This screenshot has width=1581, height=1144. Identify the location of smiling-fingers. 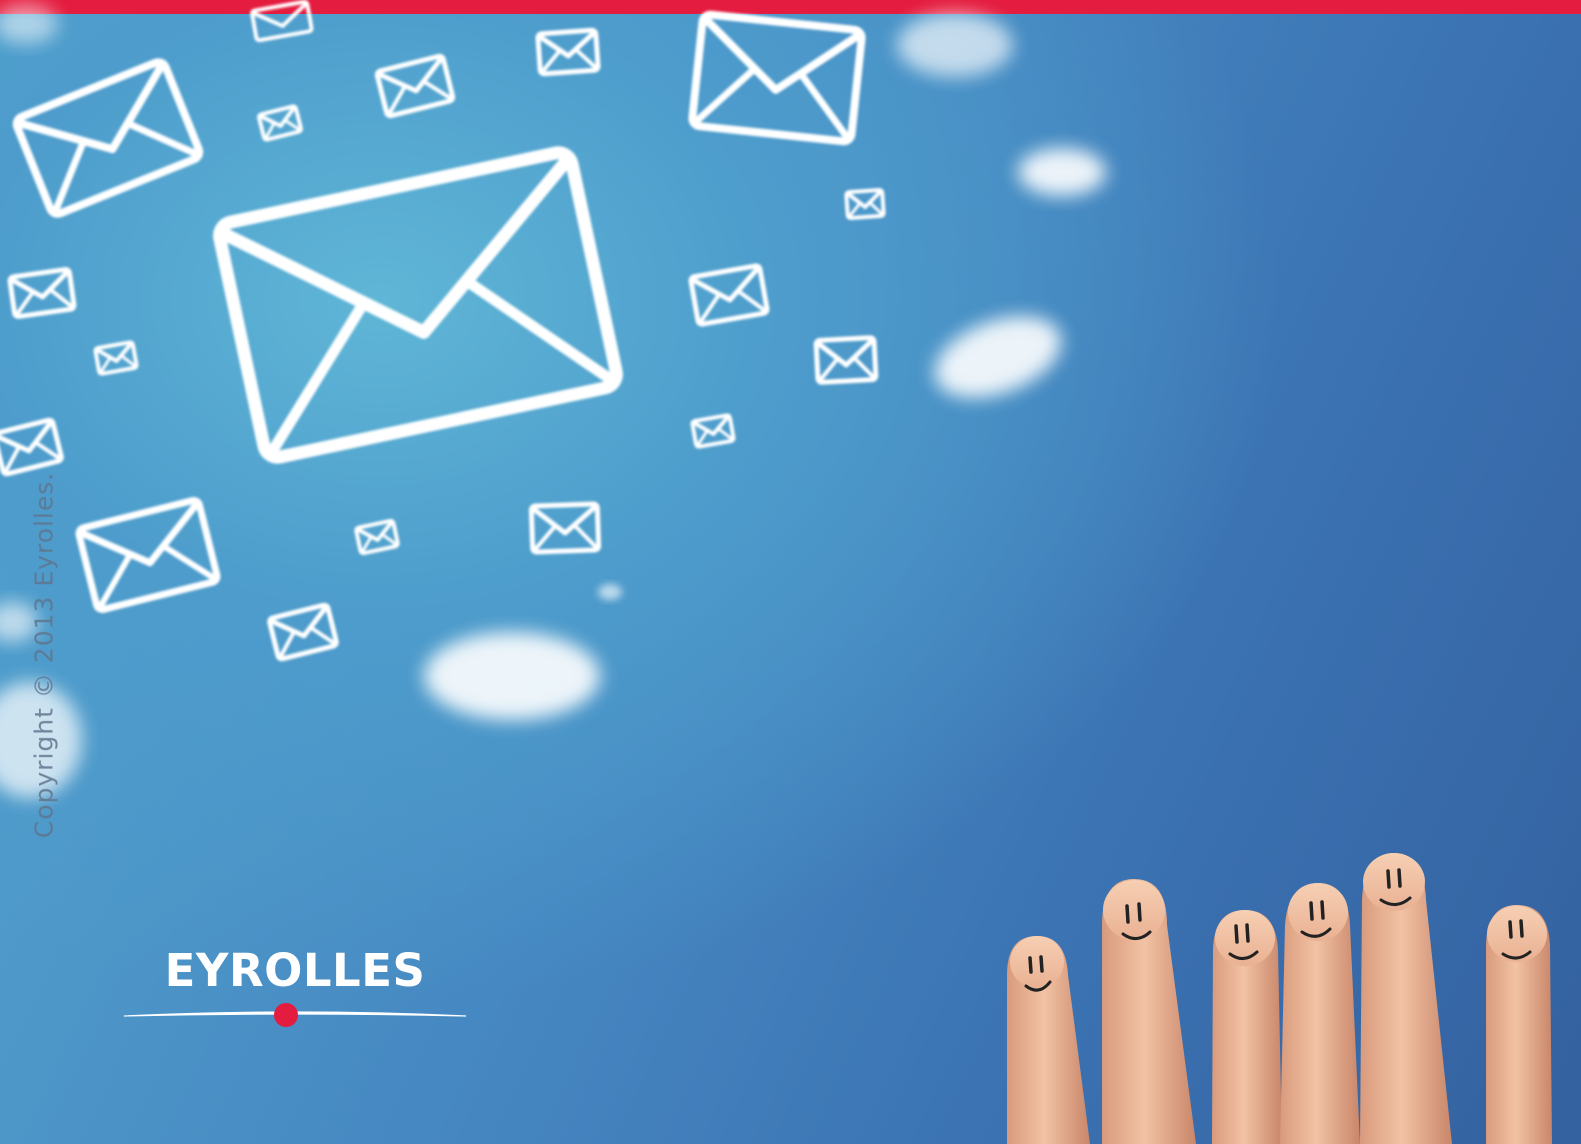
(1279, 998).